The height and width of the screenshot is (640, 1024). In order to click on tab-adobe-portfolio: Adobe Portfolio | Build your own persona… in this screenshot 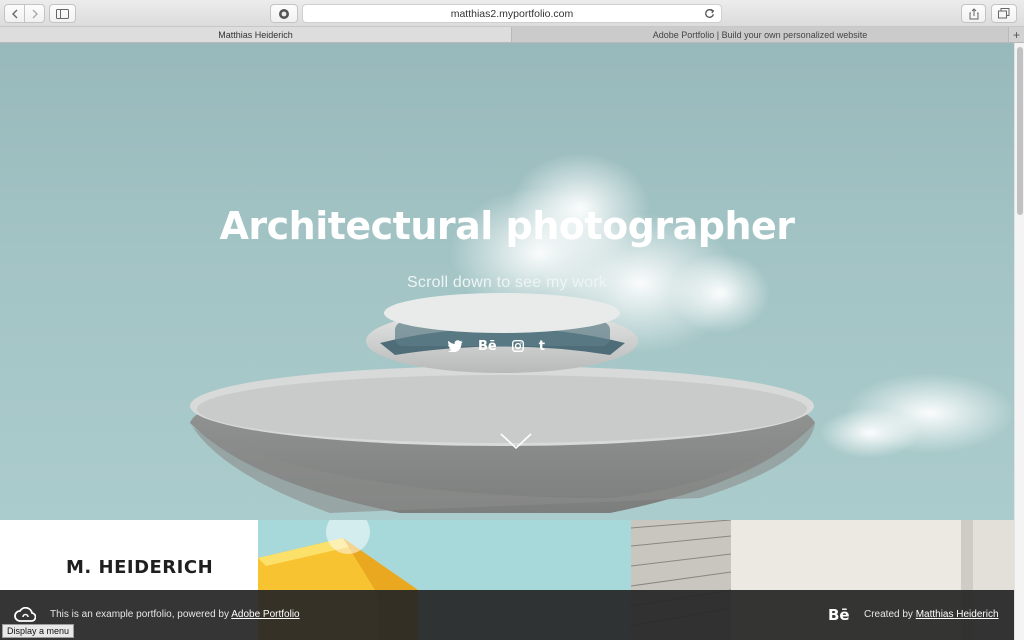, I will do `click(760, 34)`.